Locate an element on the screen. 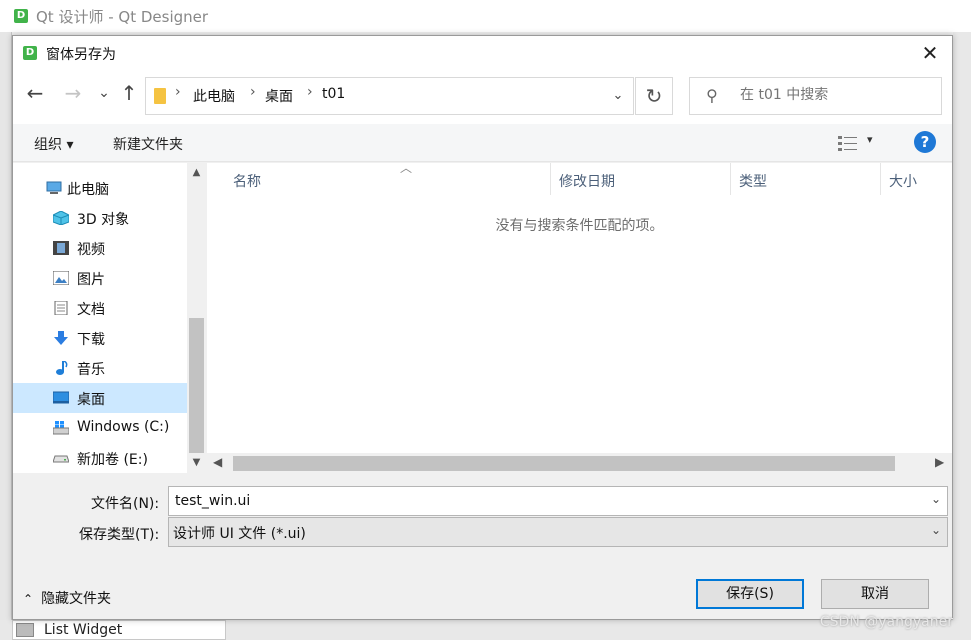 This screenshot has width=971, height=640. file-list-scroll-thumb is located at coordinates (564, 463).